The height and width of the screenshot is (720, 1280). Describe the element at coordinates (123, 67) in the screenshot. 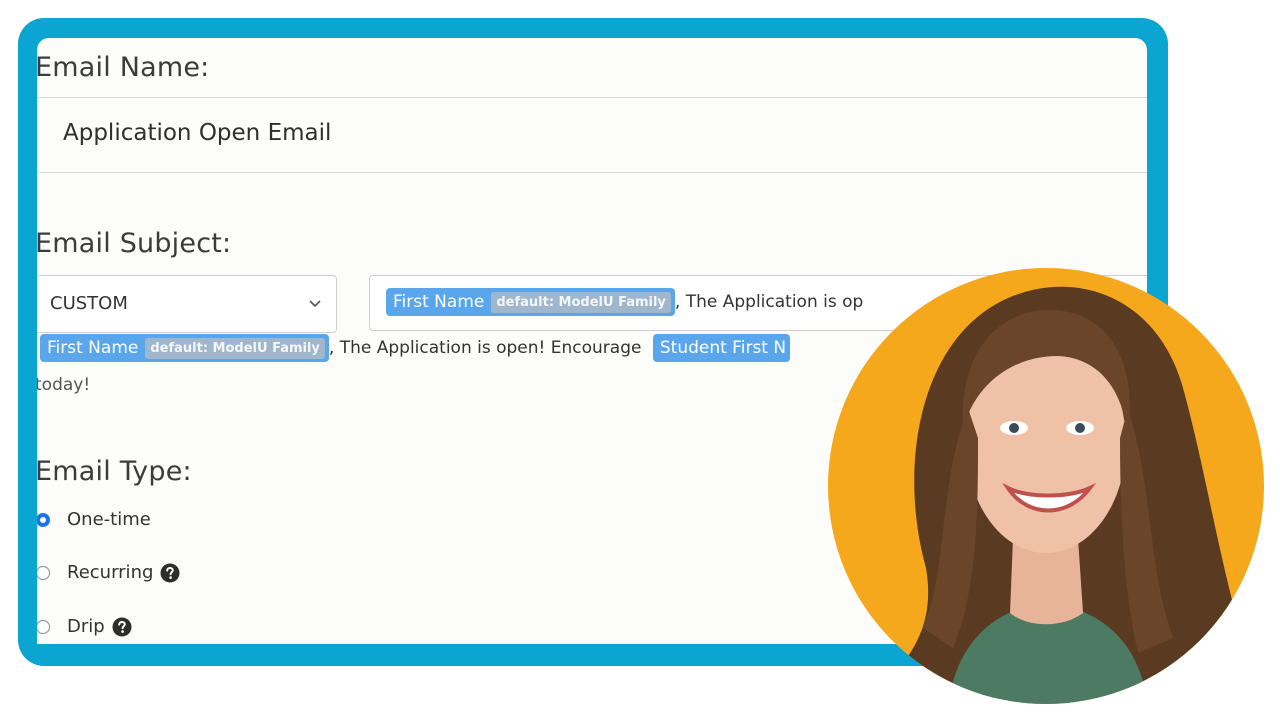

I see `email-name-label: Email Name:` at that location.